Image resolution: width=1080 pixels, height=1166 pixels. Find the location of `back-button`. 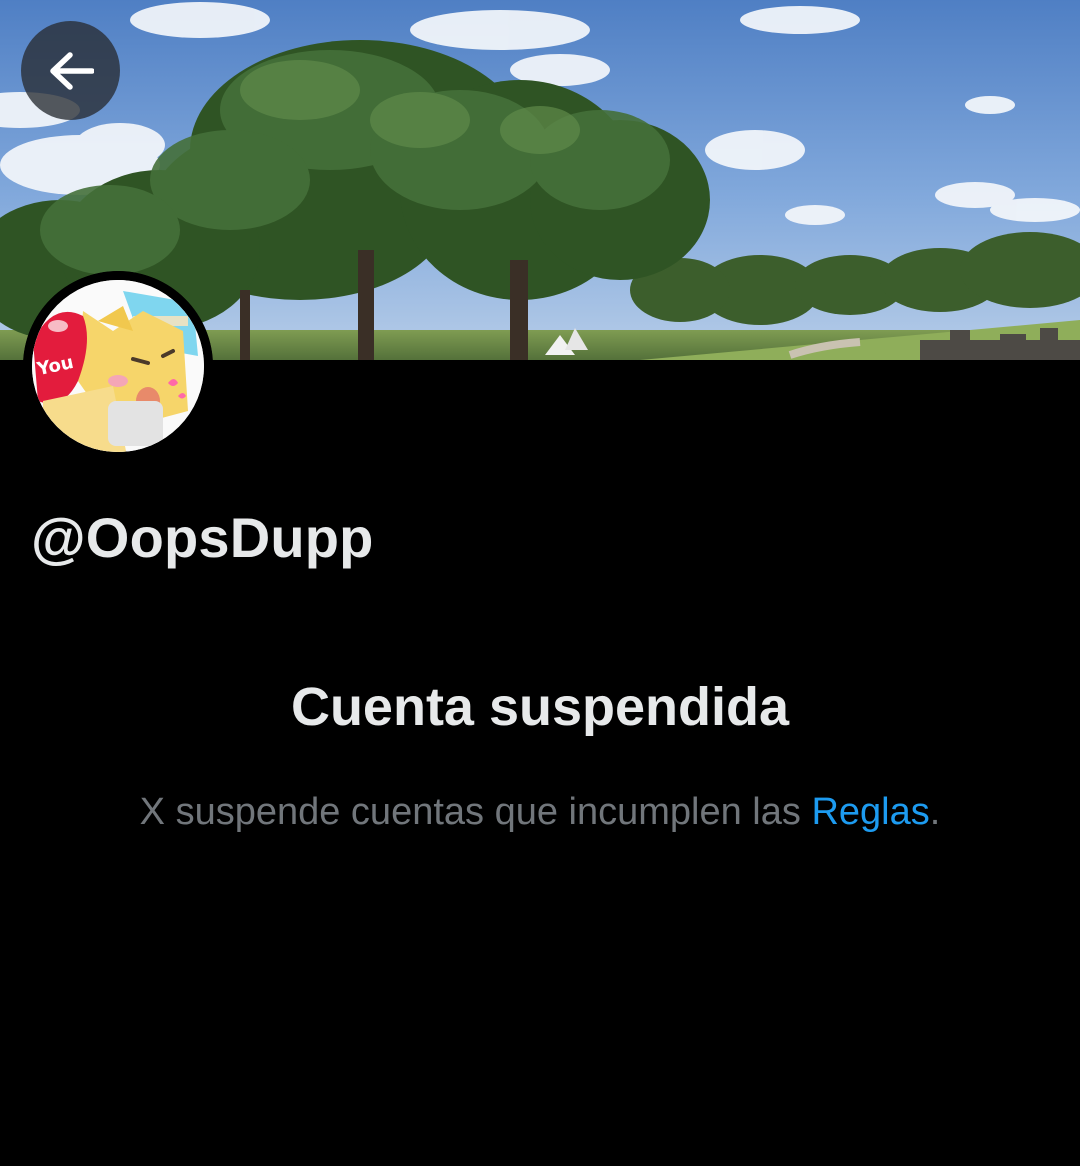

back-button is located at coordinates (70, 70).